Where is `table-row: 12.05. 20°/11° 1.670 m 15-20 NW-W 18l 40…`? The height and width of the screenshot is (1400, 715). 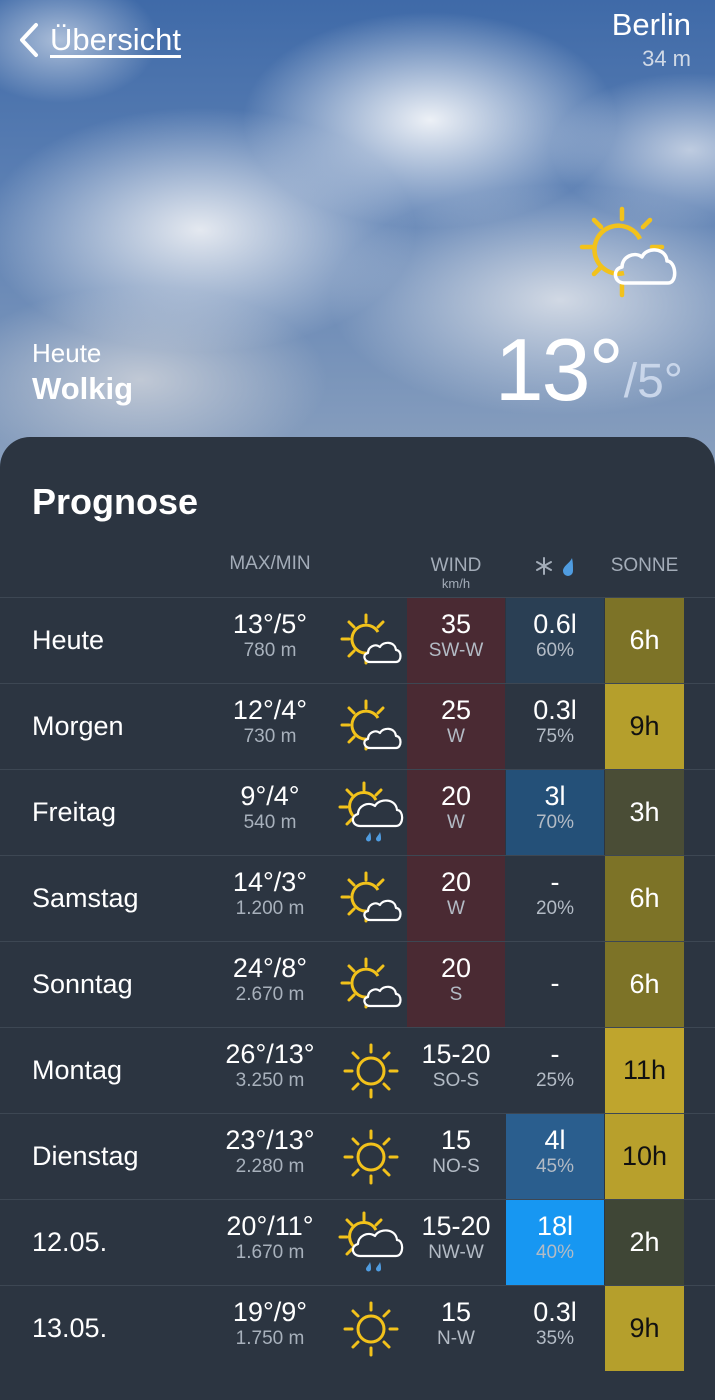
table-row: 12.05. 20°/11° 1.670 m 15-20 NW-W 18l 40… is located at coordinates (357, 1242).